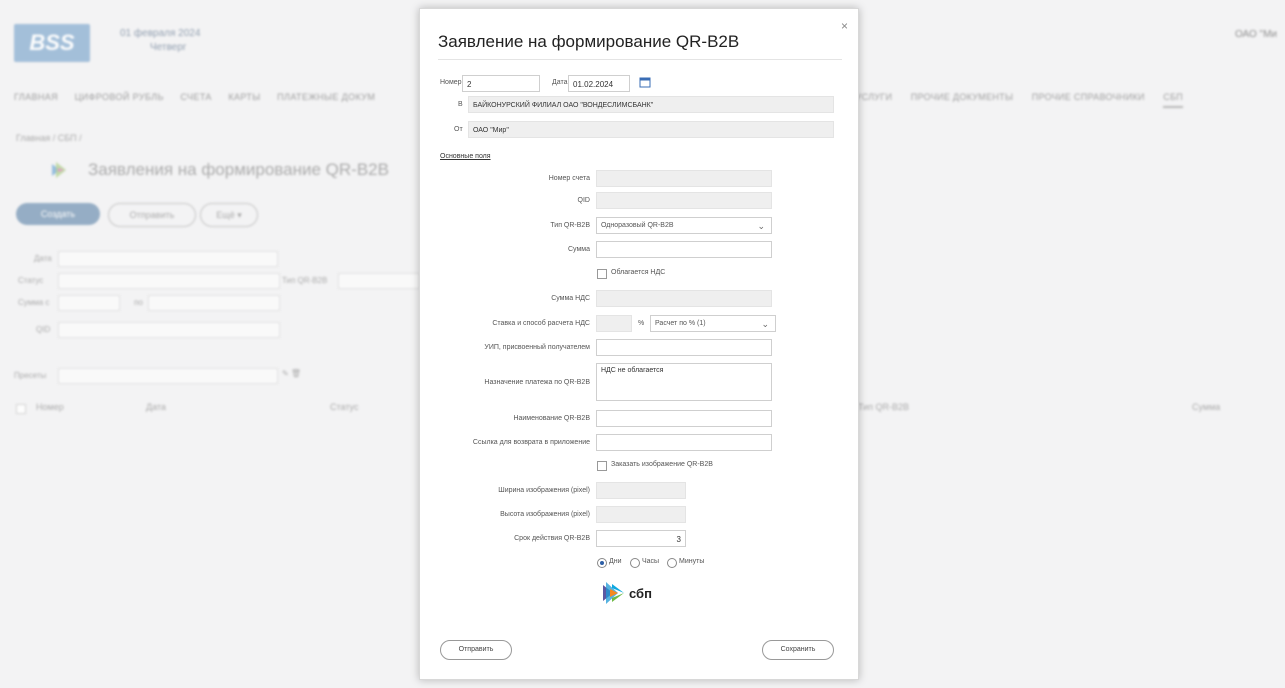 The image size is (1285, 688). I want to click on col-header: Номер, so click(50, 407).